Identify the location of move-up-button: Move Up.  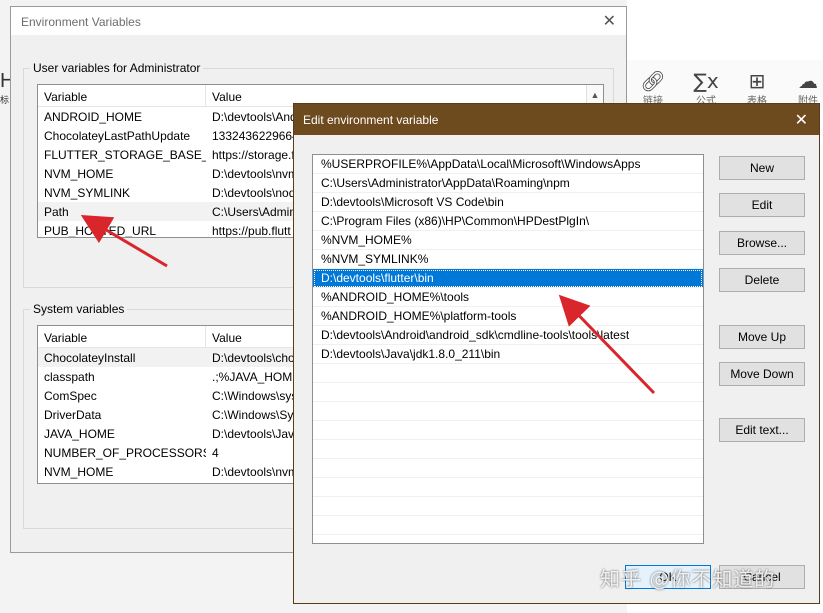
(762, 337).